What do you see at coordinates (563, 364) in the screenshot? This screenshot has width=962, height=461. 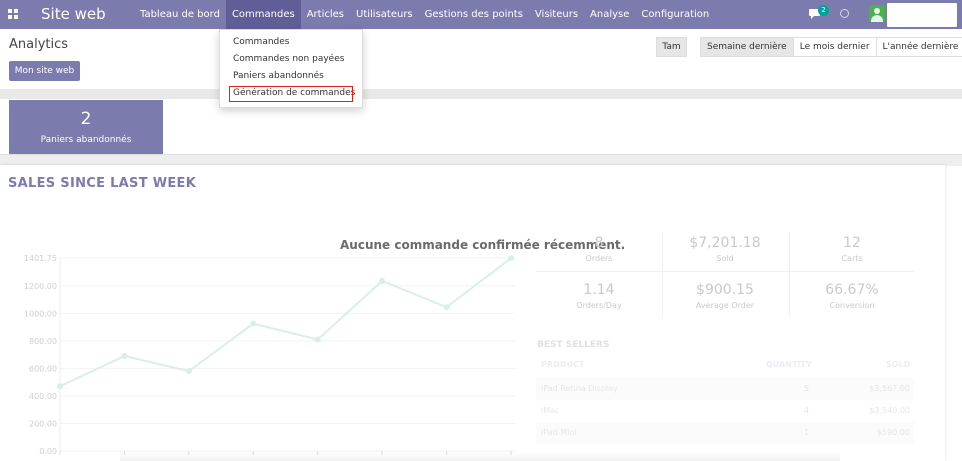 I see `col-header-product: PRODUCT` at bounding box center [563, 364].